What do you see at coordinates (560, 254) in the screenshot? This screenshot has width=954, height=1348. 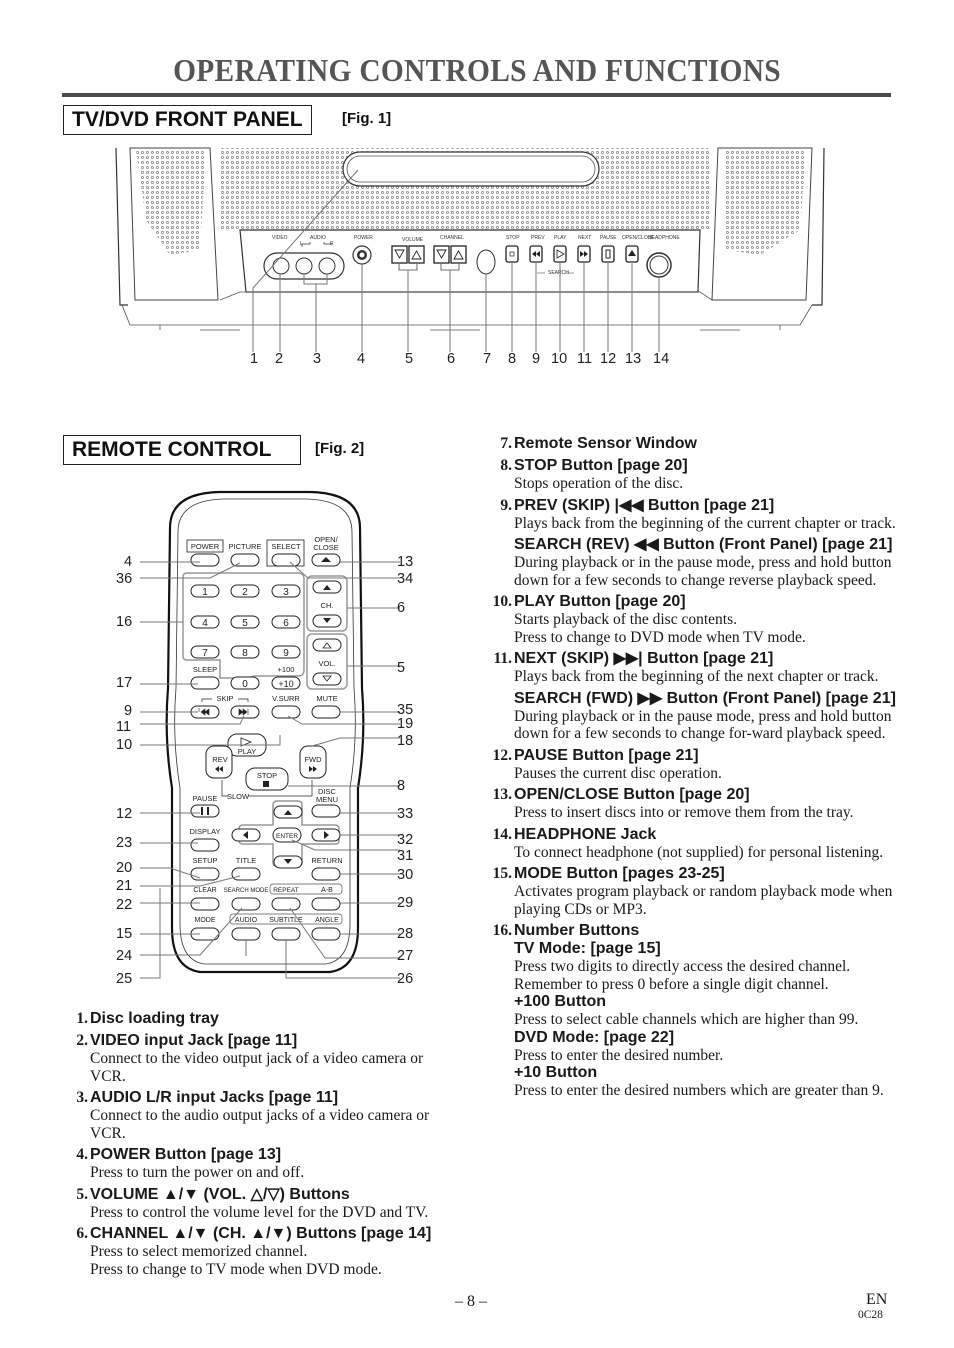 I see `play-button` at bounding box center [560, 254].